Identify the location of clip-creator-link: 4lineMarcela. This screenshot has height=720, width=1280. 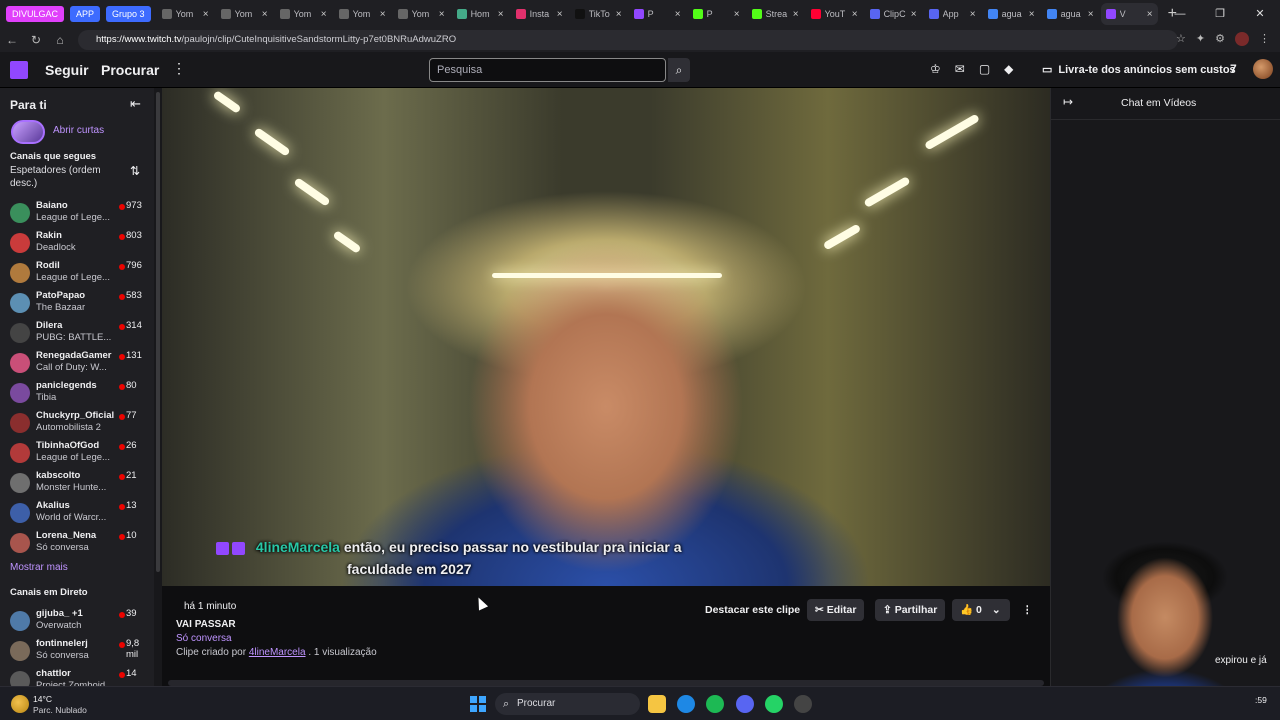
(277, 652).